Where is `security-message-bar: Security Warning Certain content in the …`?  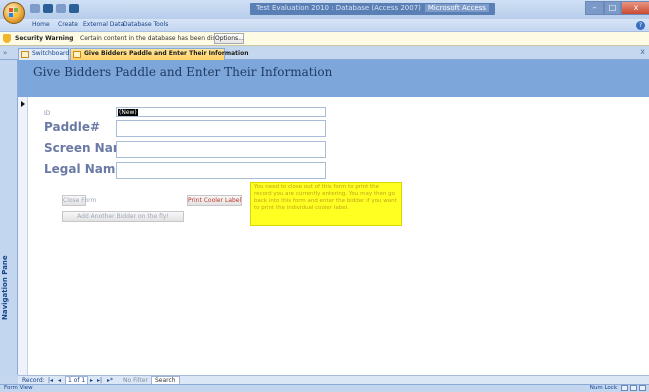 security-message-bar: Security Warning Certain content in the … is located at coordinates (324, 39).